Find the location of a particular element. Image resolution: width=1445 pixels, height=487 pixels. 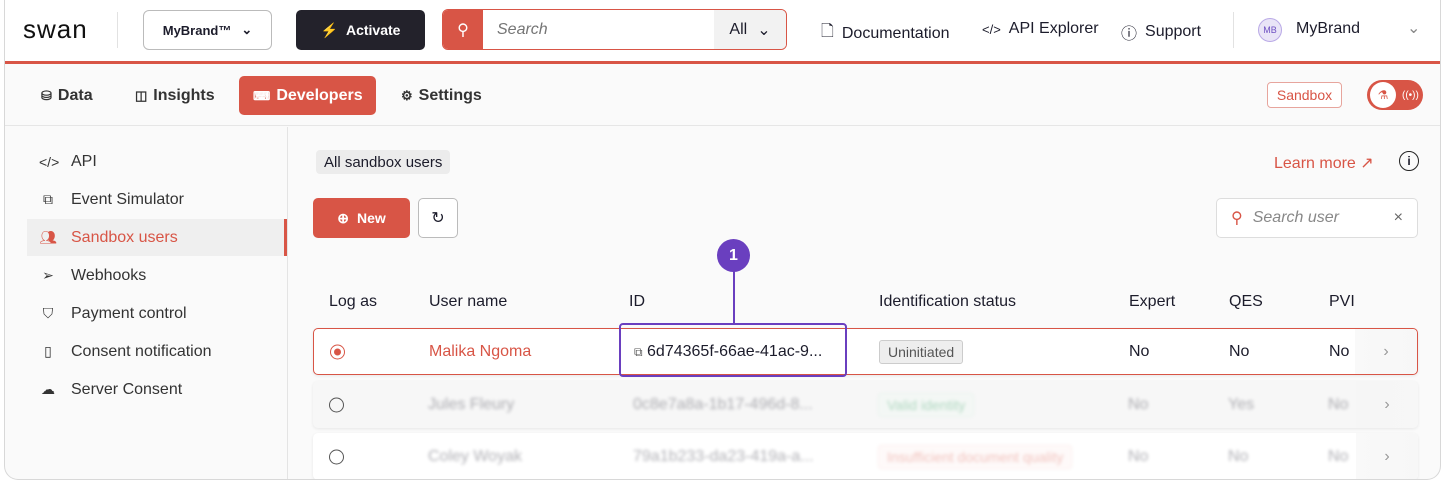

column-header: QES is located at coordinates (1246, 301).